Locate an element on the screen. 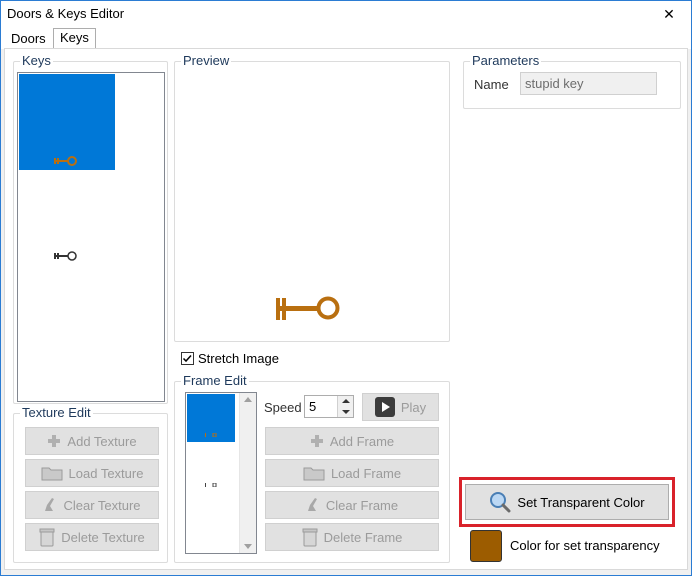  tab-keys: Keys is located at coordinates (74, 38).